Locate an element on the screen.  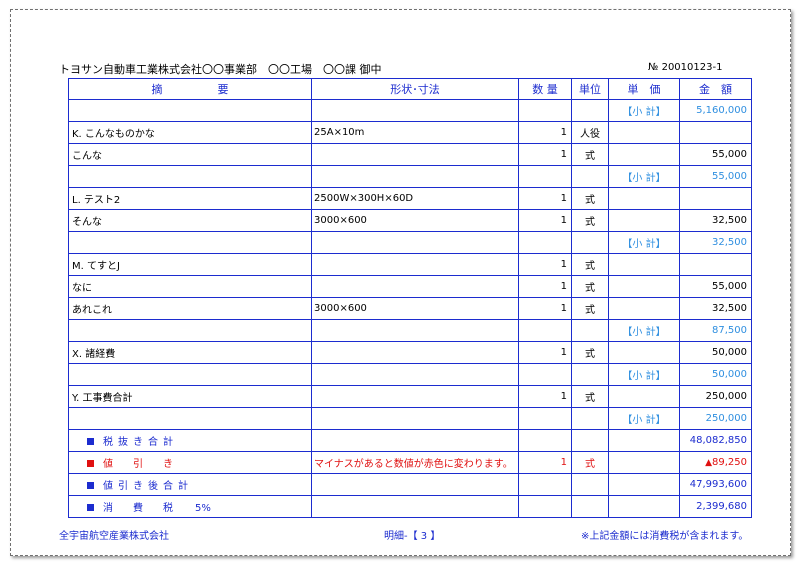
col-header-quantity: 数 量 is located at coordinates (545, 89).